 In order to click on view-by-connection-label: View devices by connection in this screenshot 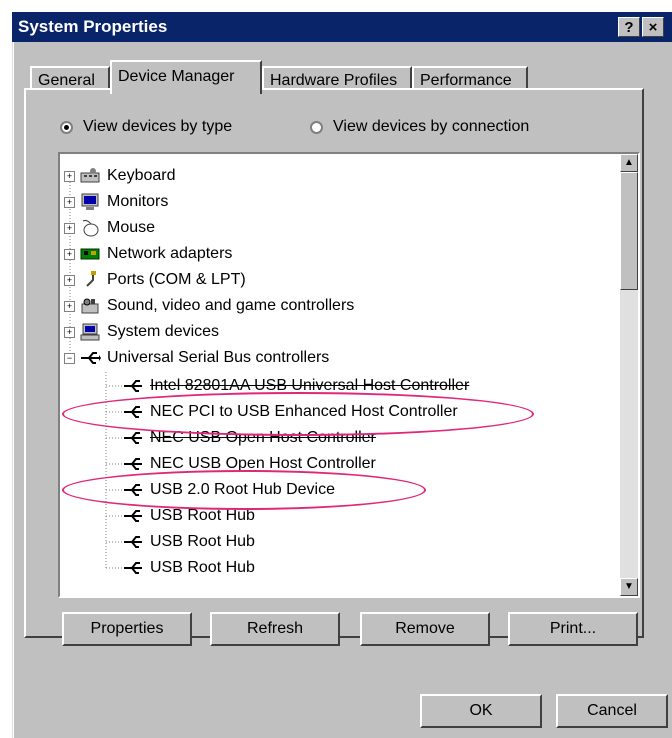, I will do `click(431, 126)`.